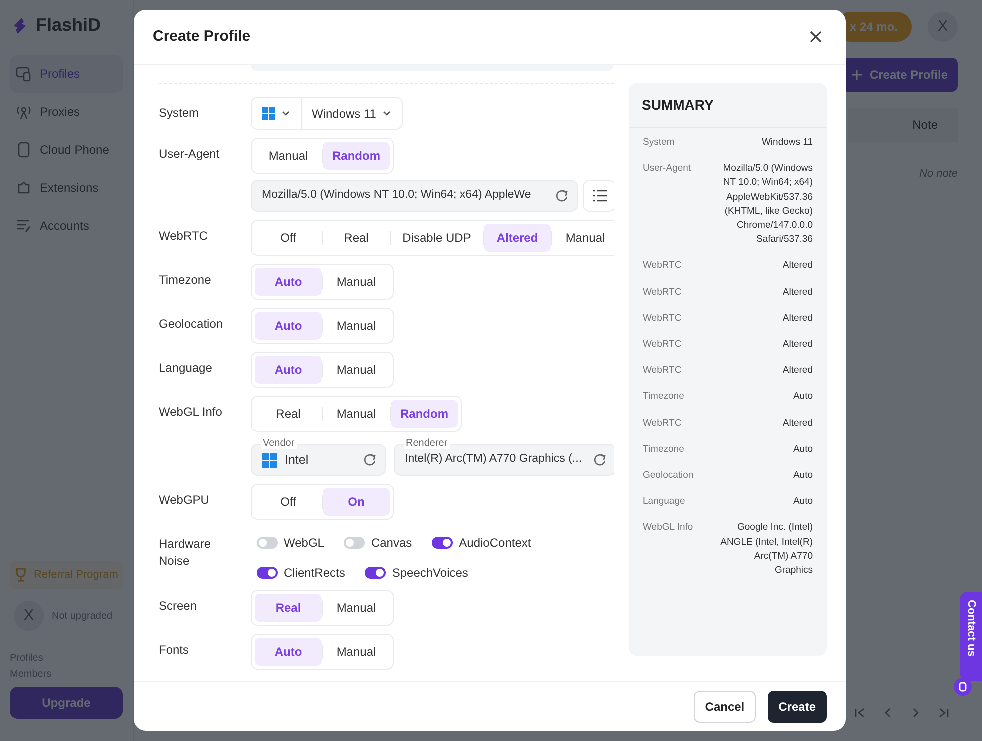 This screenshot has width=982, height=741. What do you see at coordinates (69, 25) in the screenshot?
I see `logo-text: FlashiD` at bounding box center [69, 25].